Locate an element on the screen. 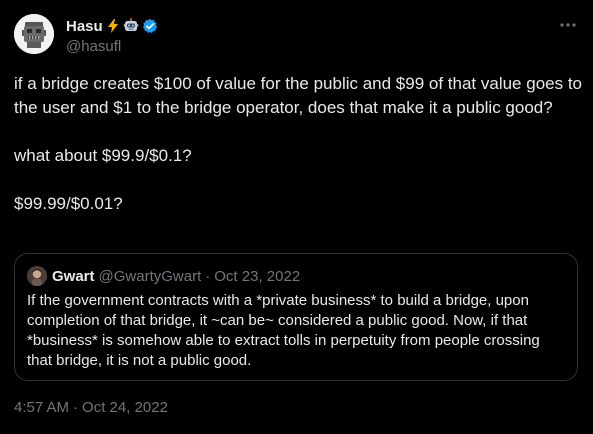 This screenshot has width=593, height=434. quoted-author-handle: @GwartyGwart is located at coordinates (150, 276).